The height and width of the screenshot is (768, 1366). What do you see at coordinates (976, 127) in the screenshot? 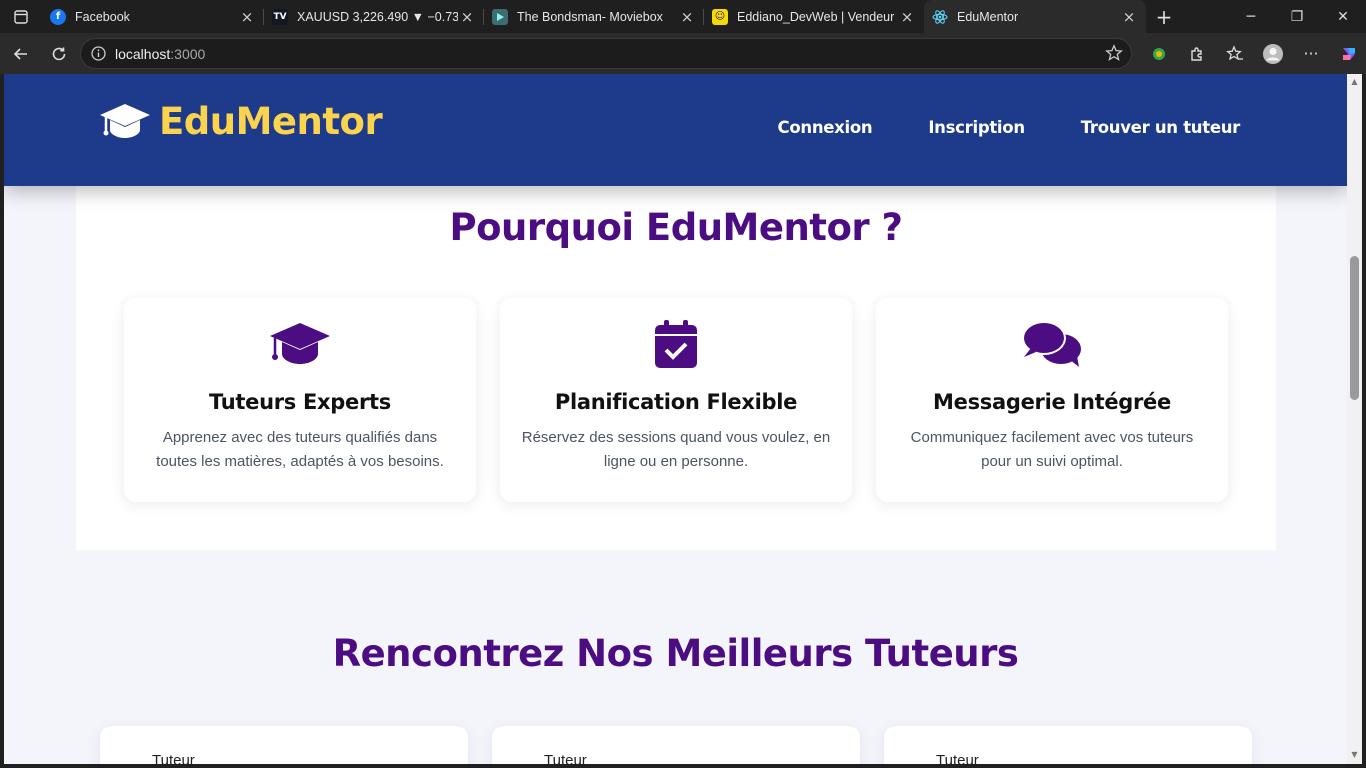
I see `nav-signup-link: Inscription` at bounding box center [976, 127].